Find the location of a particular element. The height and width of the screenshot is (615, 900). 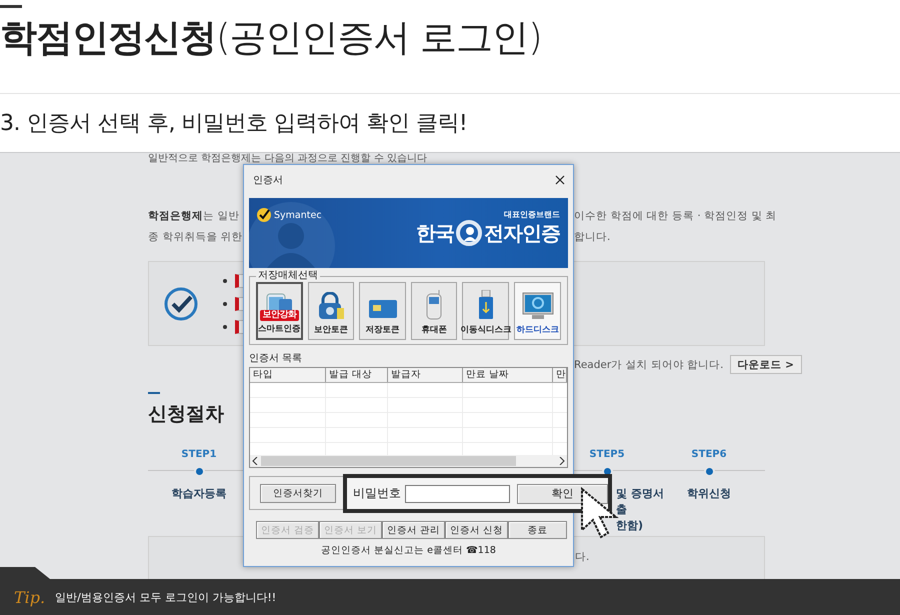

brand-name: 전자인증 is located at coordinates (522, 233).